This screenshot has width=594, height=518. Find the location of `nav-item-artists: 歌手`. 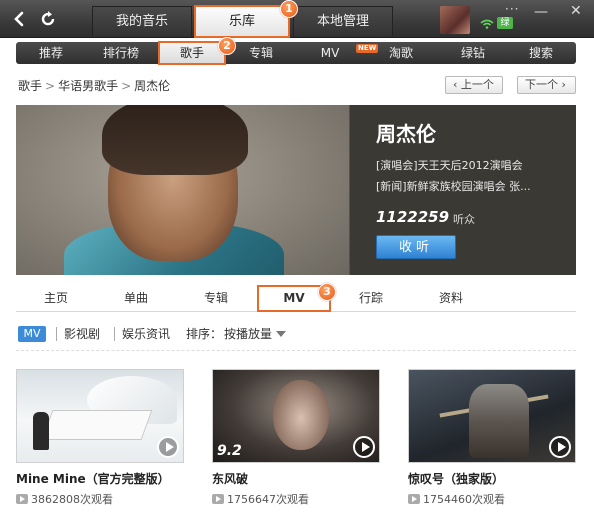

nav-item-artists: 歌手 is located at coordinates (192, 53).